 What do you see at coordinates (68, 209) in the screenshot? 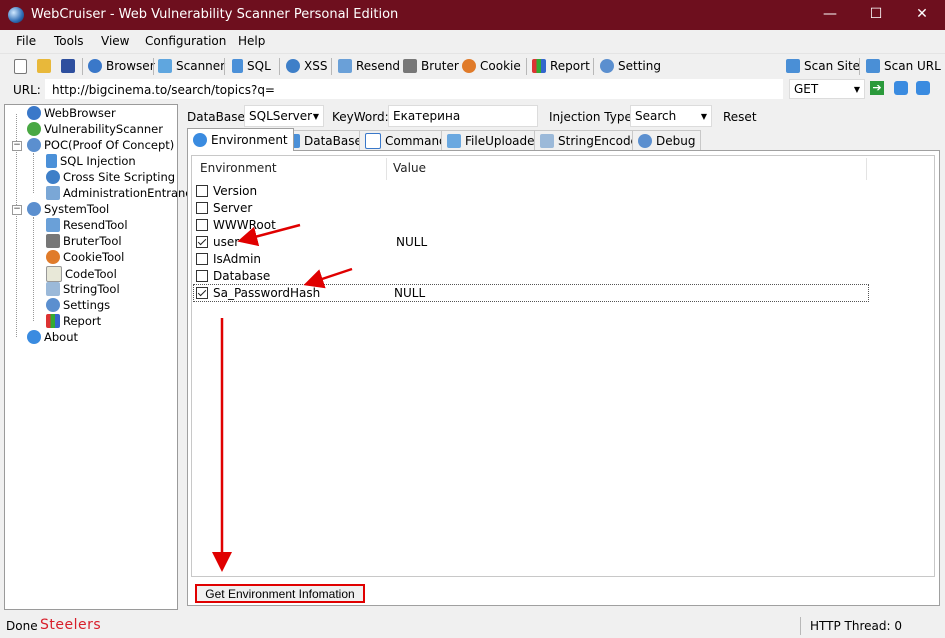
I see `tree-item-system-tool: SystemTool` at bounding box center [68, 209].